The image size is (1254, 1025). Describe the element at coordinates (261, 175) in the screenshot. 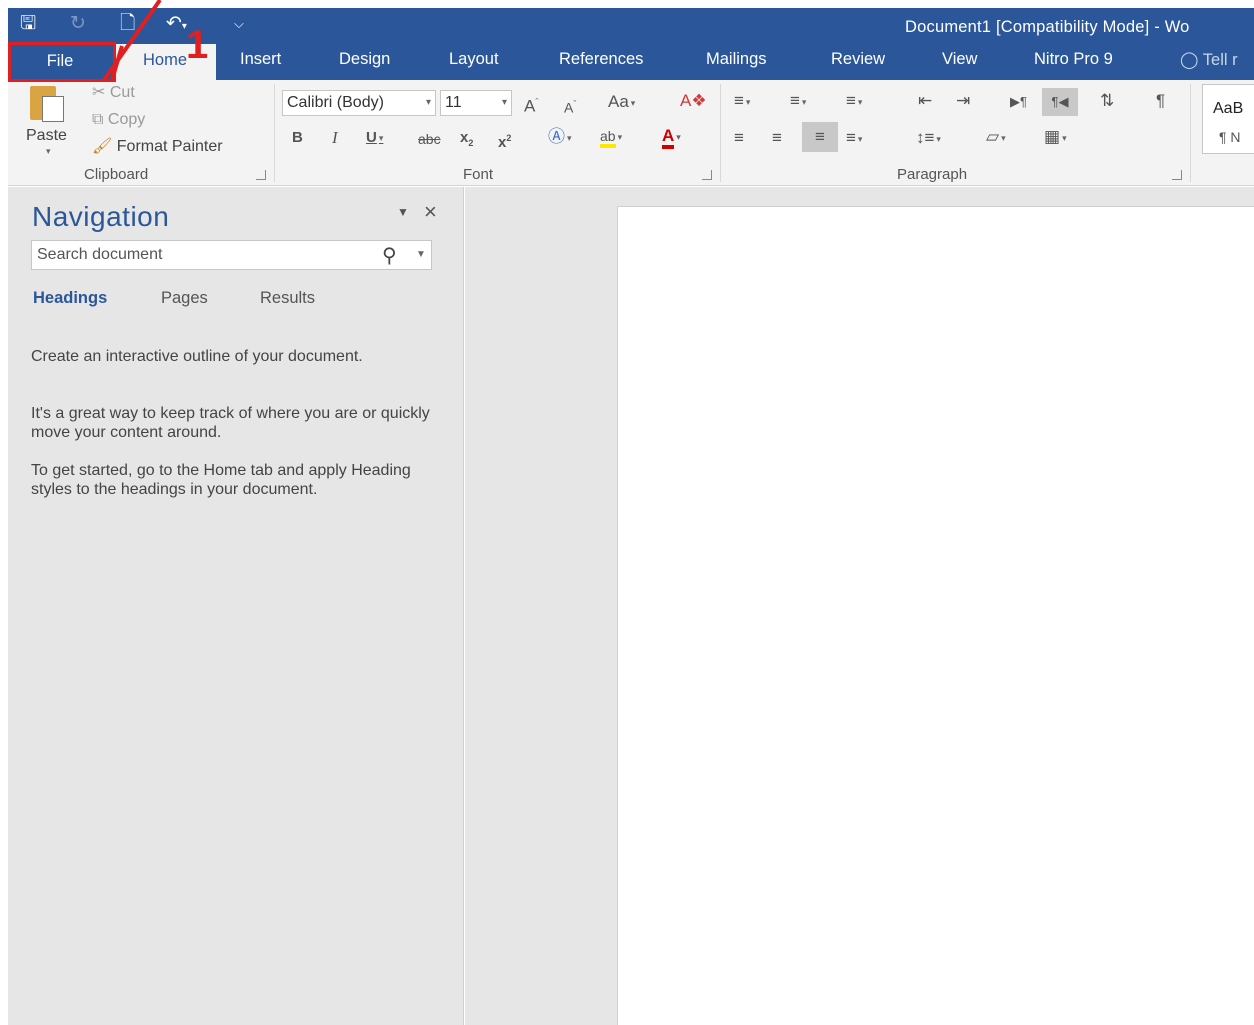

I see `clipboard-launcher-icon` at that location.